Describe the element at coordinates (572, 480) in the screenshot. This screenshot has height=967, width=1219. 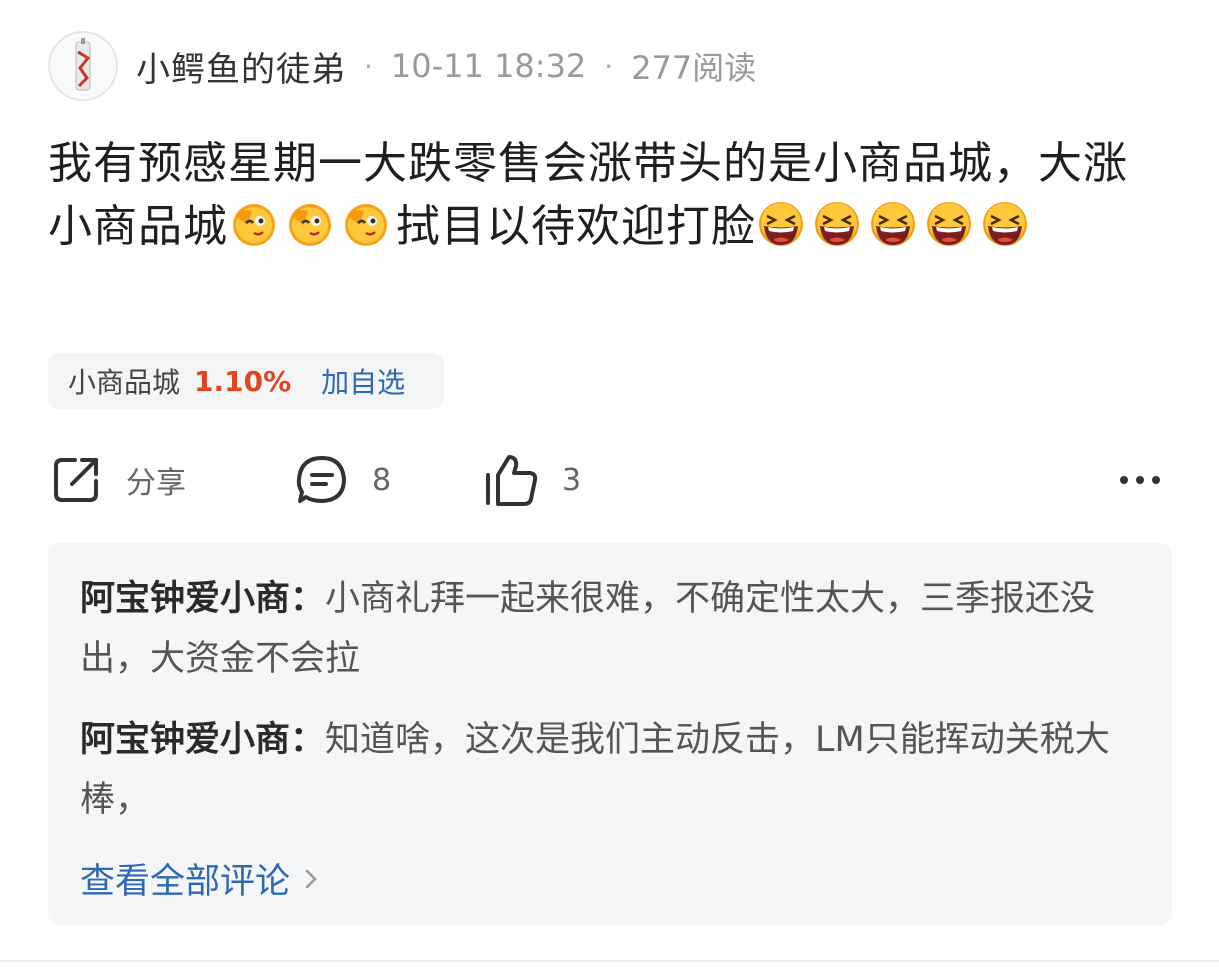
I see `like-count: 3` at that location.